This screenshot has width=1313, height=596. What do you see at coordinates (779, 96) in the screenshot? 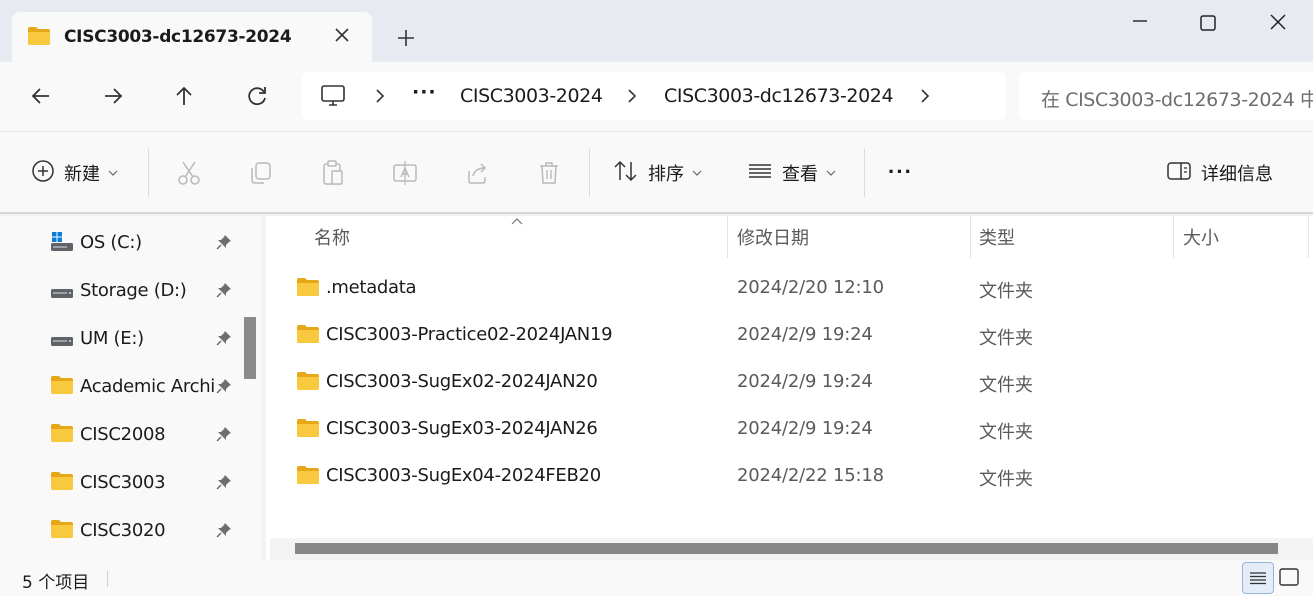
I see `breadcrumb-segment-current: CISC3003-dc12673-2024` at bounding box center [779, 96].